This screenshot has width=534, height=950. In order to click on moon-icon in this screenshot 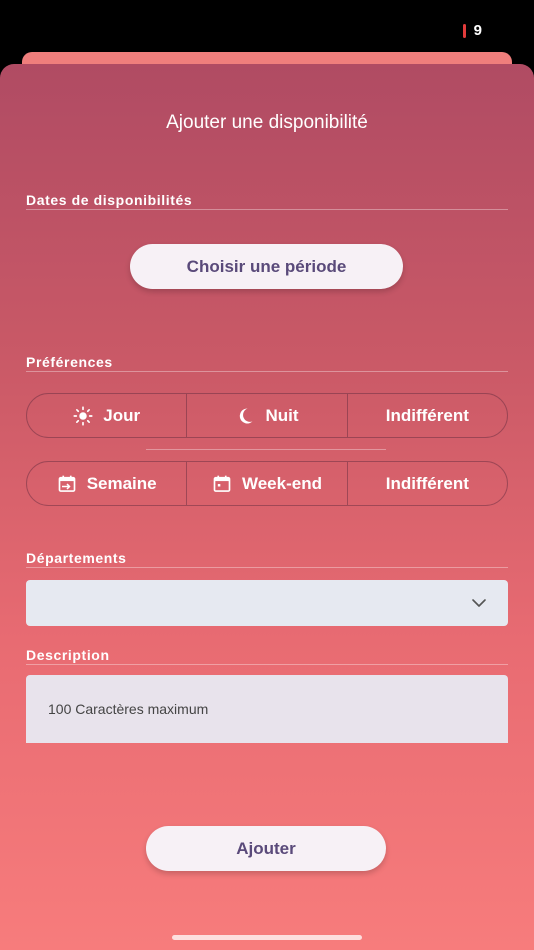, I will do `click(246, 415)`.